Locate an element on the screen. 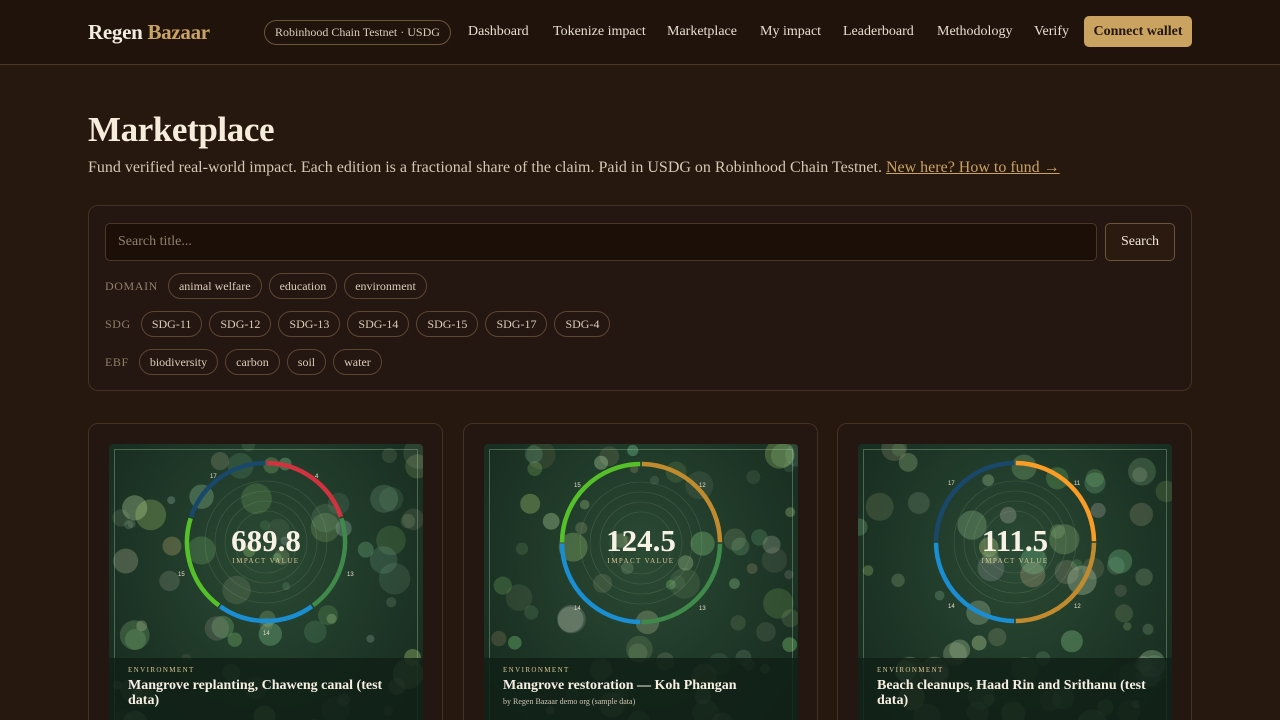  sdg-tick-label: 11 is located at coordinates (1077, 484).